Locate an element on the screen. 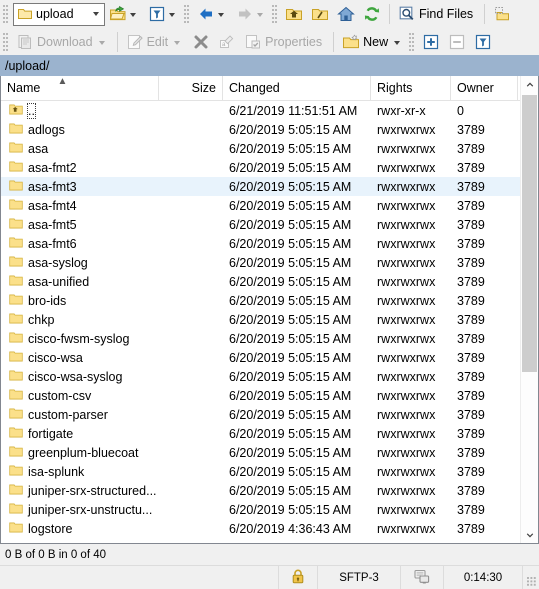 Image resolution: width=539 pixels, height=589 pixels. cell-name: asa-fmt2 is located at coordinates (80, 168).